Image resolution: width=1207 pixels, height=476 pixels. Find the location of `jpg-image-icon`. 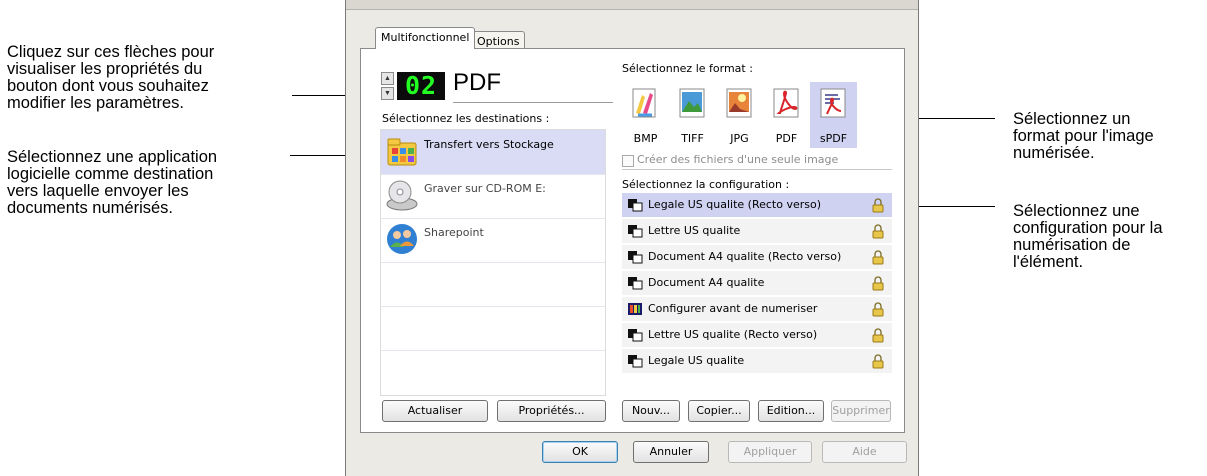

jpg-image-icon is located at coordinates (739, 103).